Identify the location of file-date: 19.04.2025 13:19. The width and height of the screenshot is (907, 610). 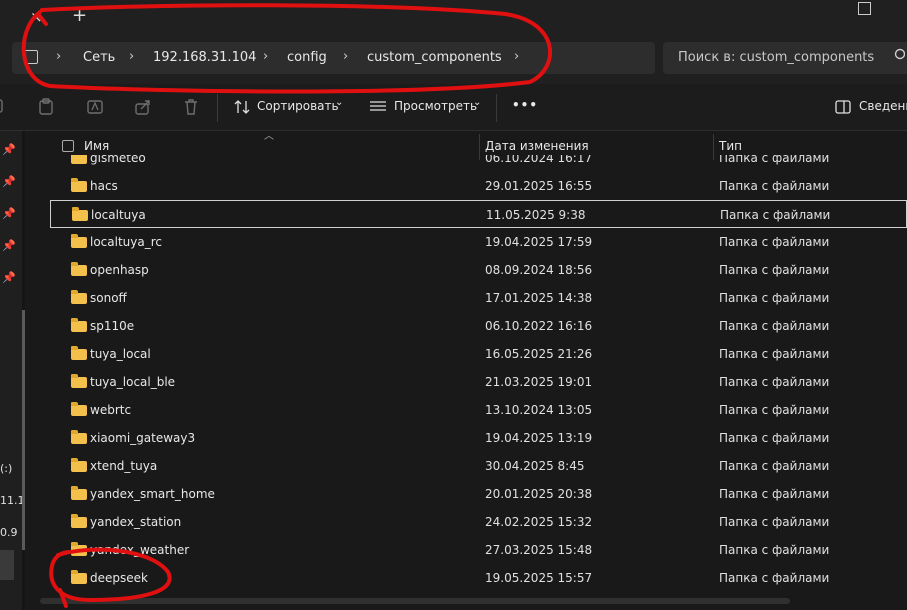
(539, 438).